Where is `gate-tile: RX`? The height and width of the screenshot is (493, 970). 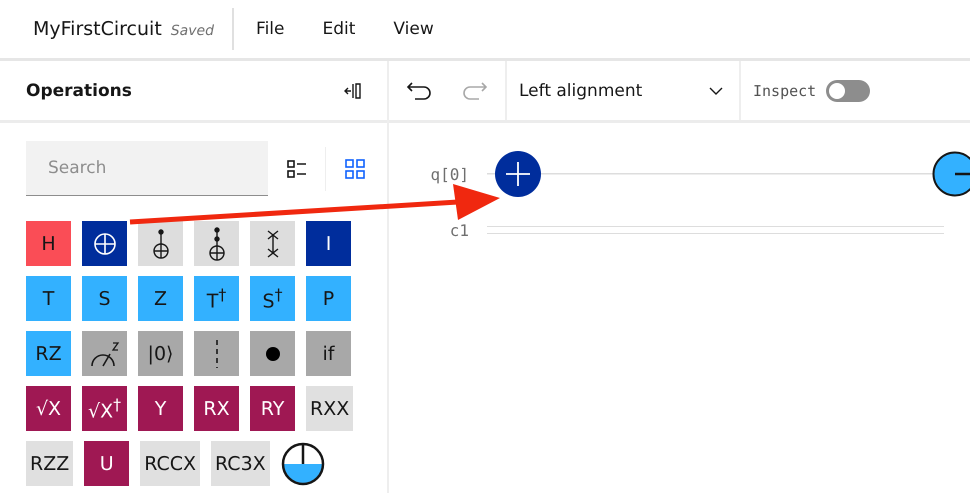
gate-tile: RX is located at coordinates (216, 408).